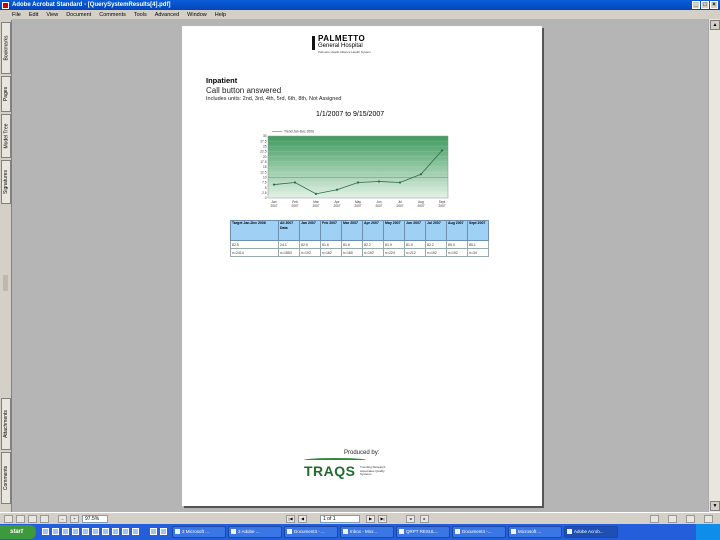 This screenshot has width=720, height=540. What do you see at coordinates (32, 519) in the screenshot?
I see `fit-width-button` at bounding box center [32, 519].